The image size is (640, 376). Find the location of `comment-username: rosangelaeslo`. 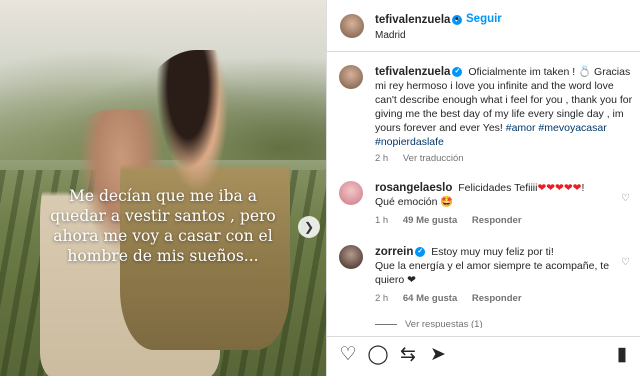

comment-username: rosangelaeslo is located at coordinates (413, 188).